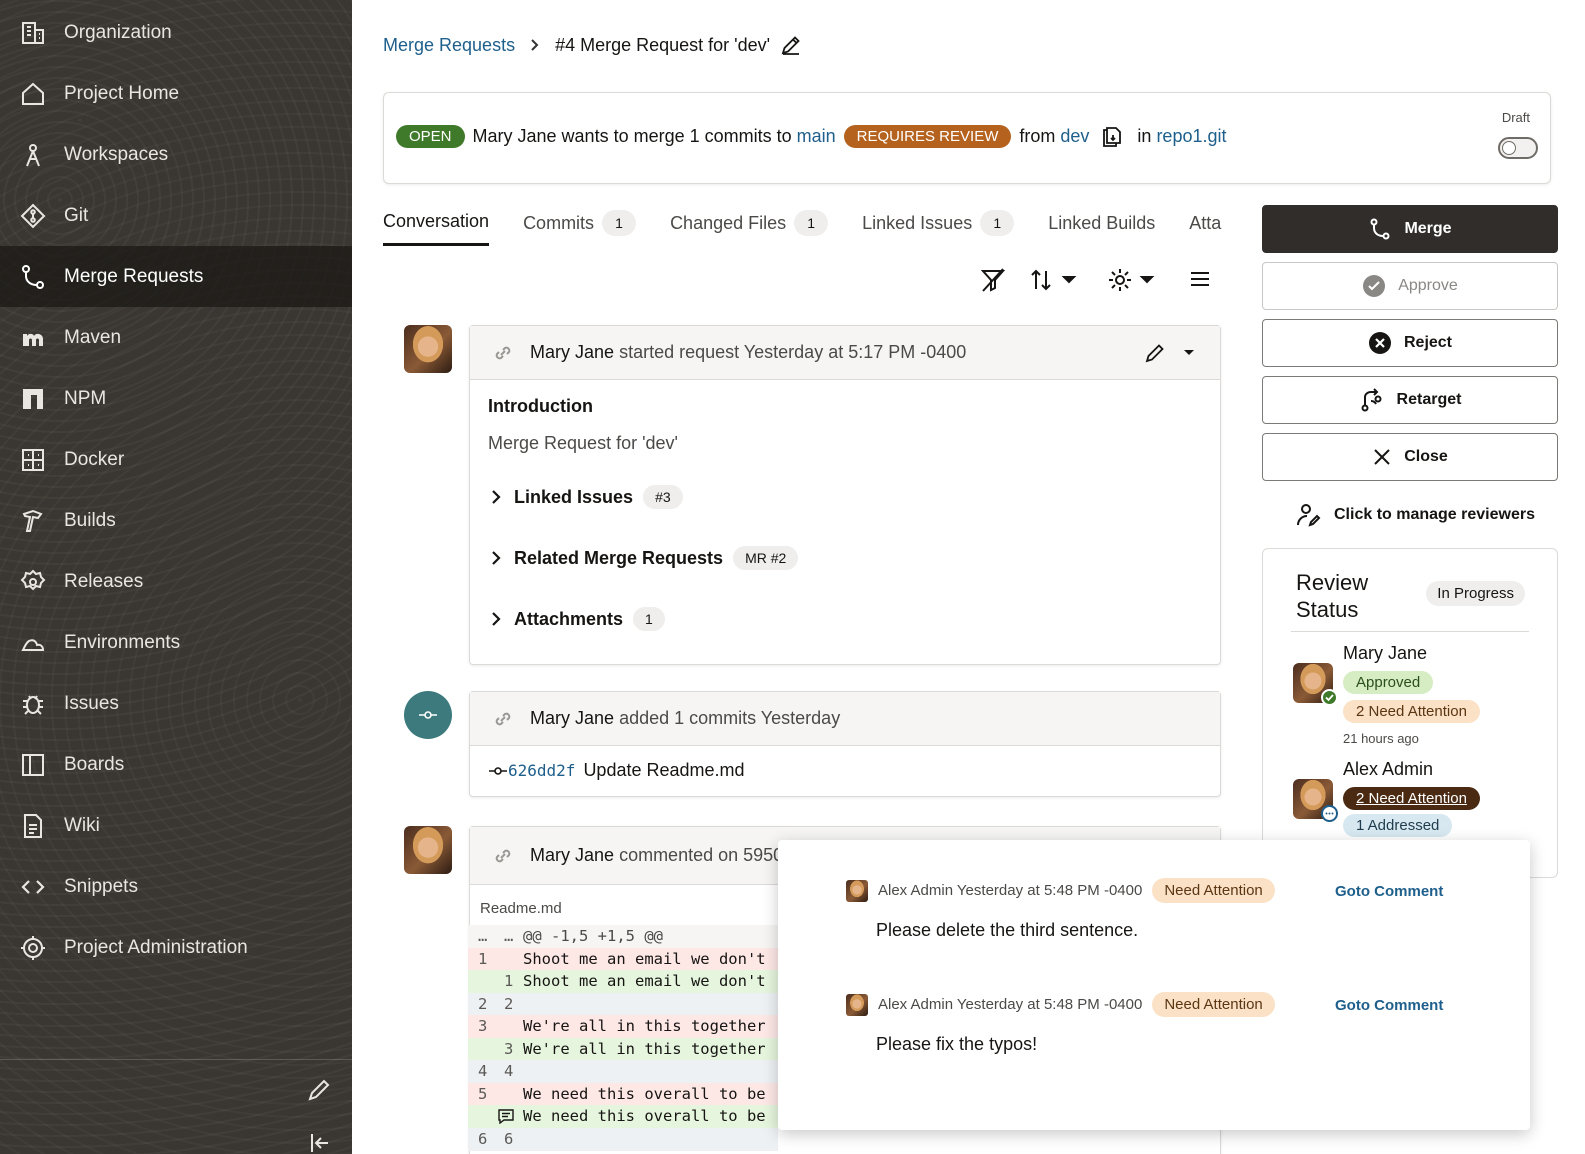 The image size is (1585, 1154). Describe the element at coordinates (176, 215) in the screenshot. I see `sidebar-item-git: Git` at that location.